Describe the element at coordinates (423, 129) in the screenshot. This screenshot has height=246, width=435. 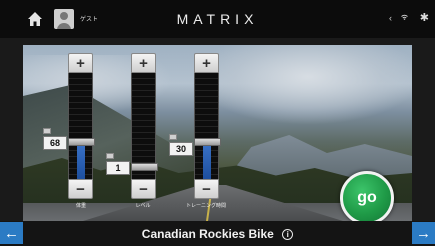
I see `frame-right` at that location.